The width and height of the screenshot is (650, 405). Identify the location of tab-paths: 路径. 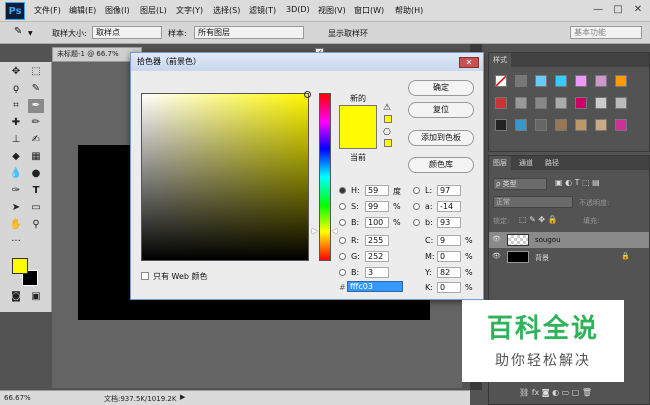
(552, 163).